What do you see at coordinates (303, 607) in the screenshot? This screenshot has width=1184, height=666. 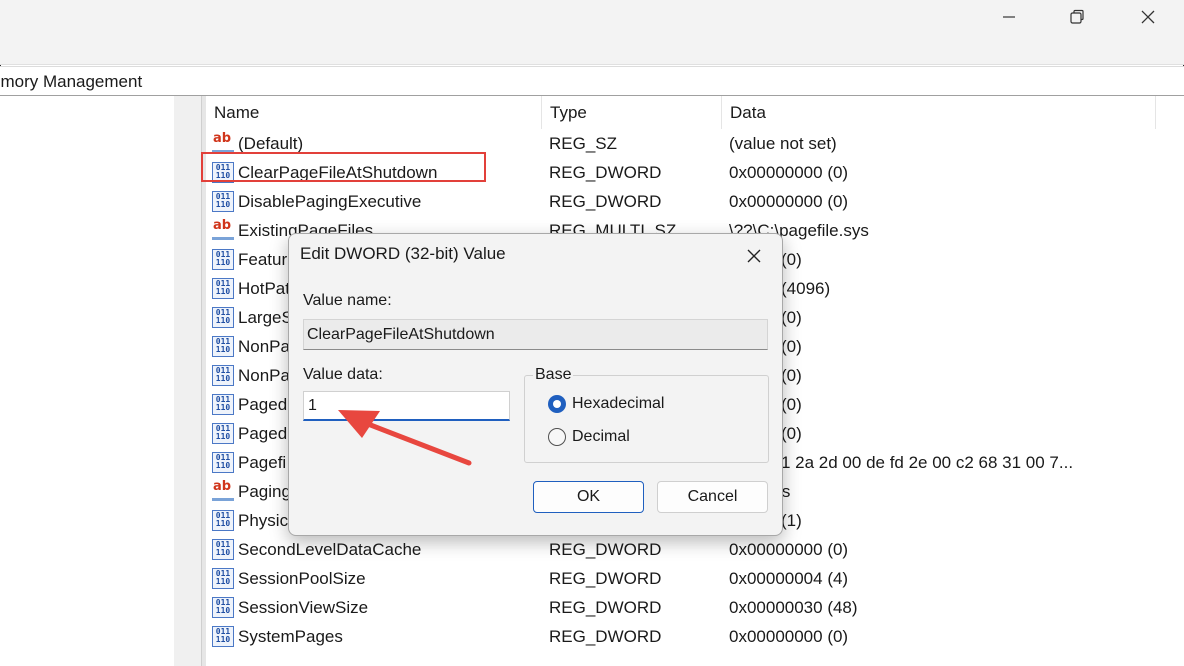 I see `value-name: SessionViewSize` at bounding box center [303, 607].